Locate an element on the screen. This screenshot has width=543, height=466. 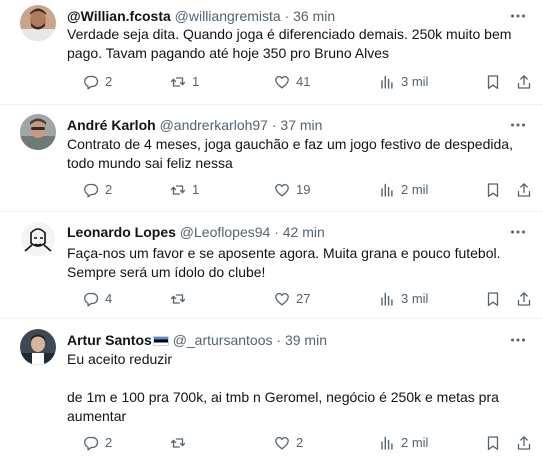
tweet-text-line: aumentar is located at coordinates (97, 416).